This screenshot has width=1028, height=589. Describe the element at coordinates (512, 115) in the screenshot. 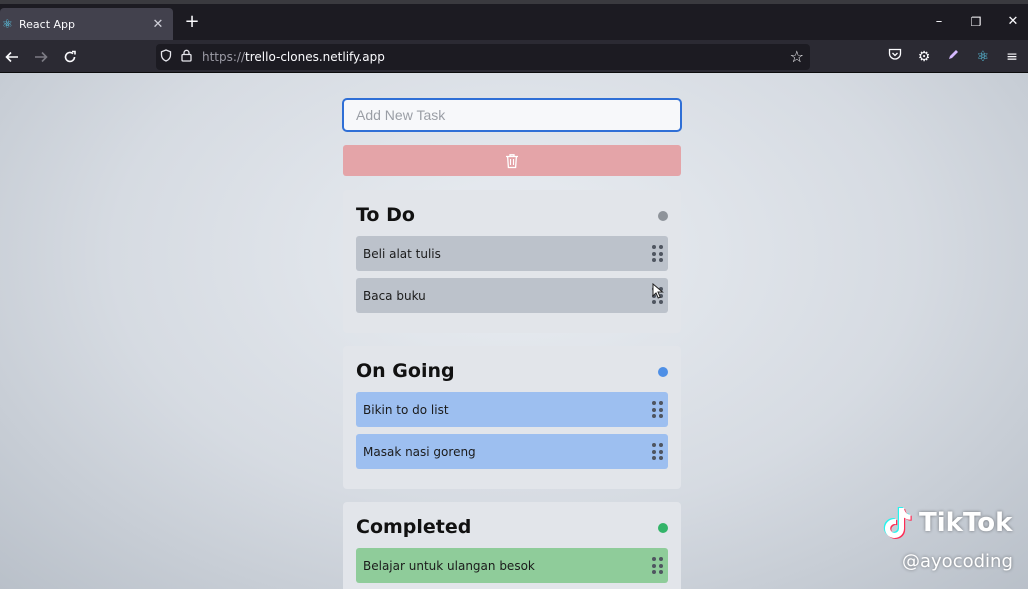

I see `add-task-input` at that location.